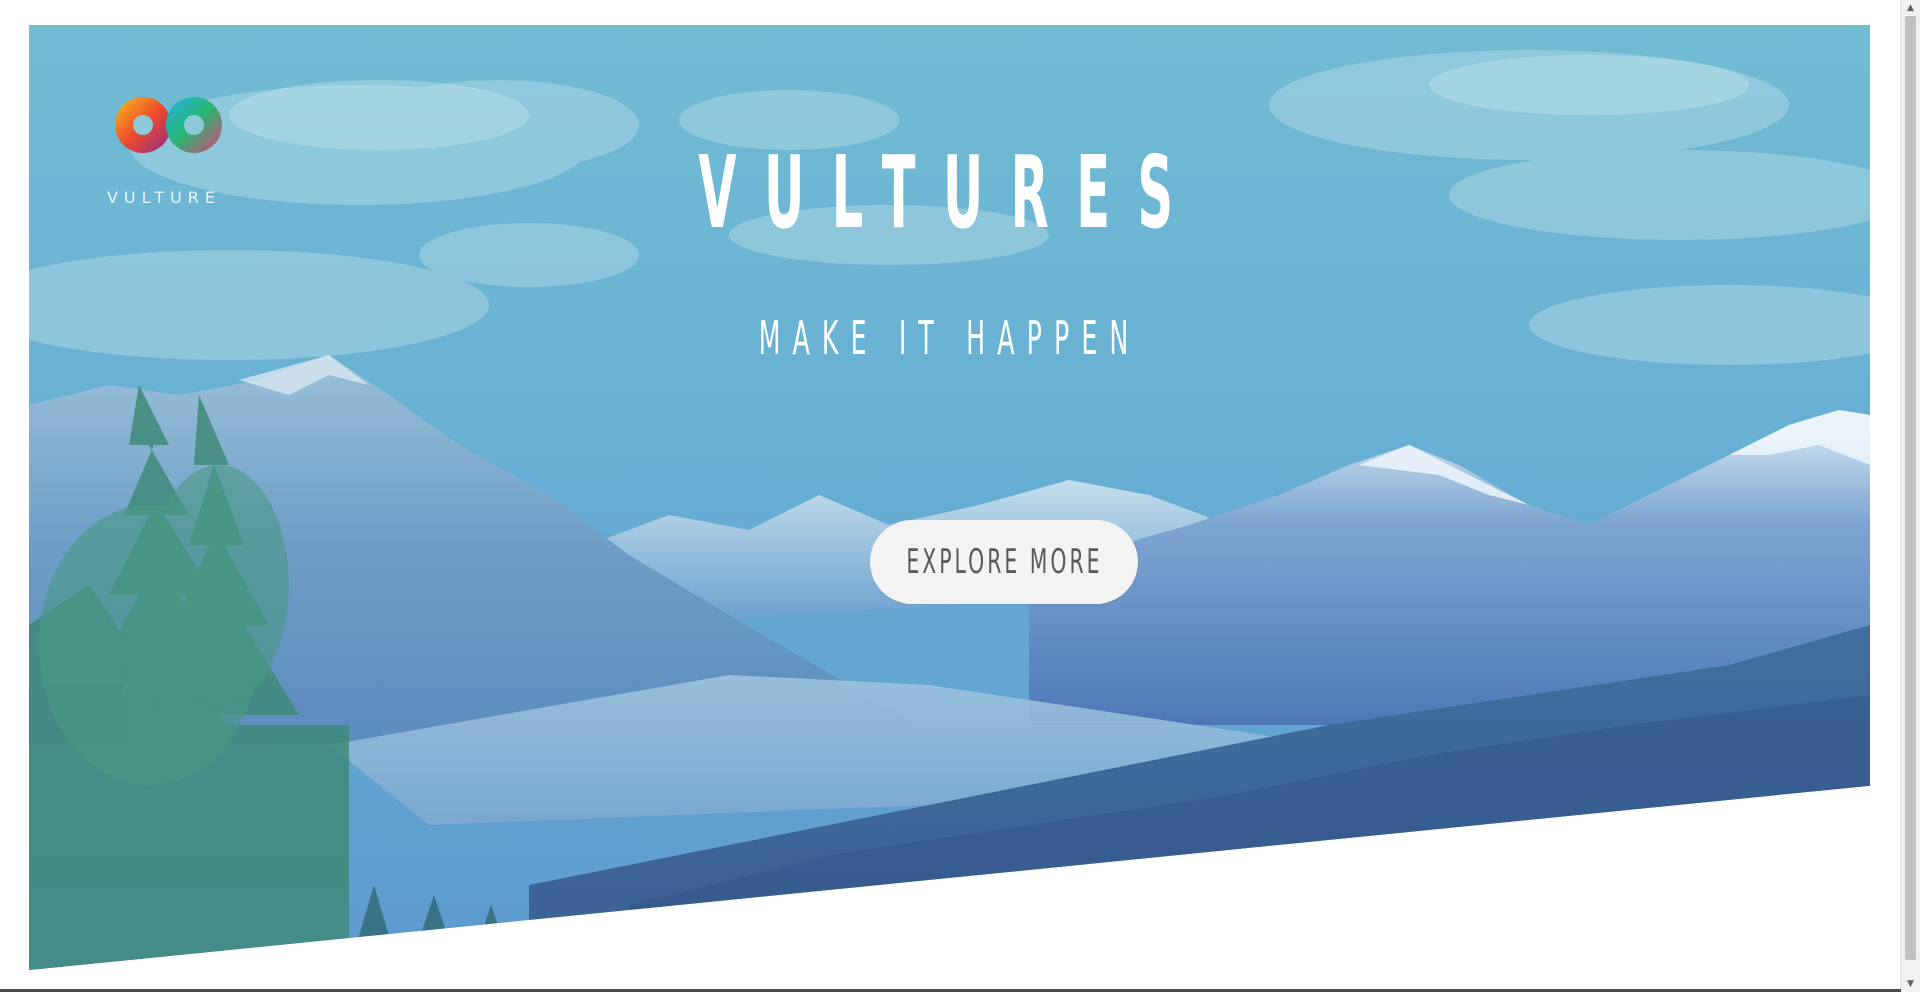 Image resolution: width=1920 pixels, height=992 pixels. Describe the element at coordinates (949, 192) in the screenshot. I see `hero-title: VULTURES` at that location.